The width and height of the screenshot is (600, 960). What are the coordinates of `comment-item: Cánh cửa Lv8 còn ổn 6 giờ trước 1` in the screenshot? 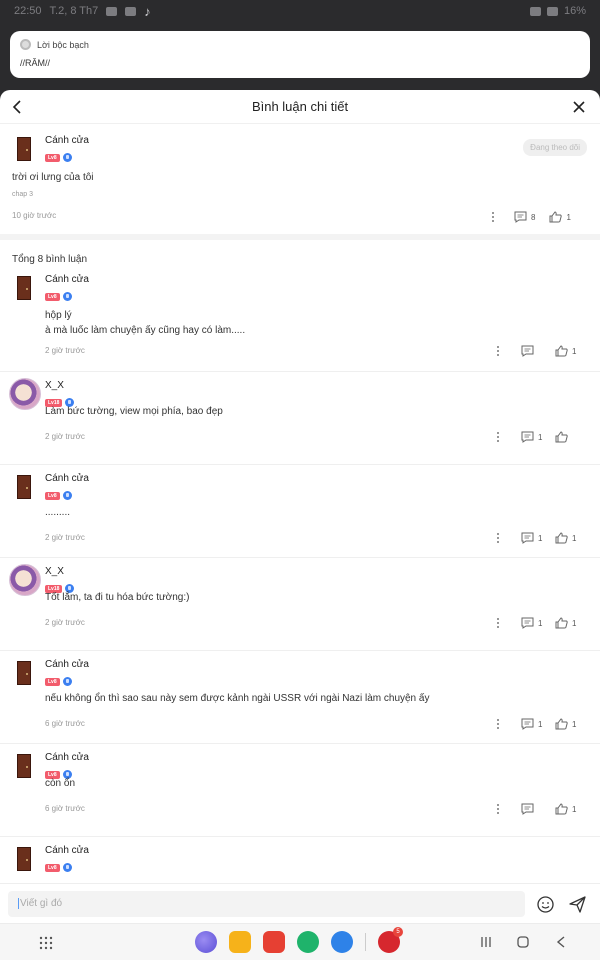 It's located at (300, 790).